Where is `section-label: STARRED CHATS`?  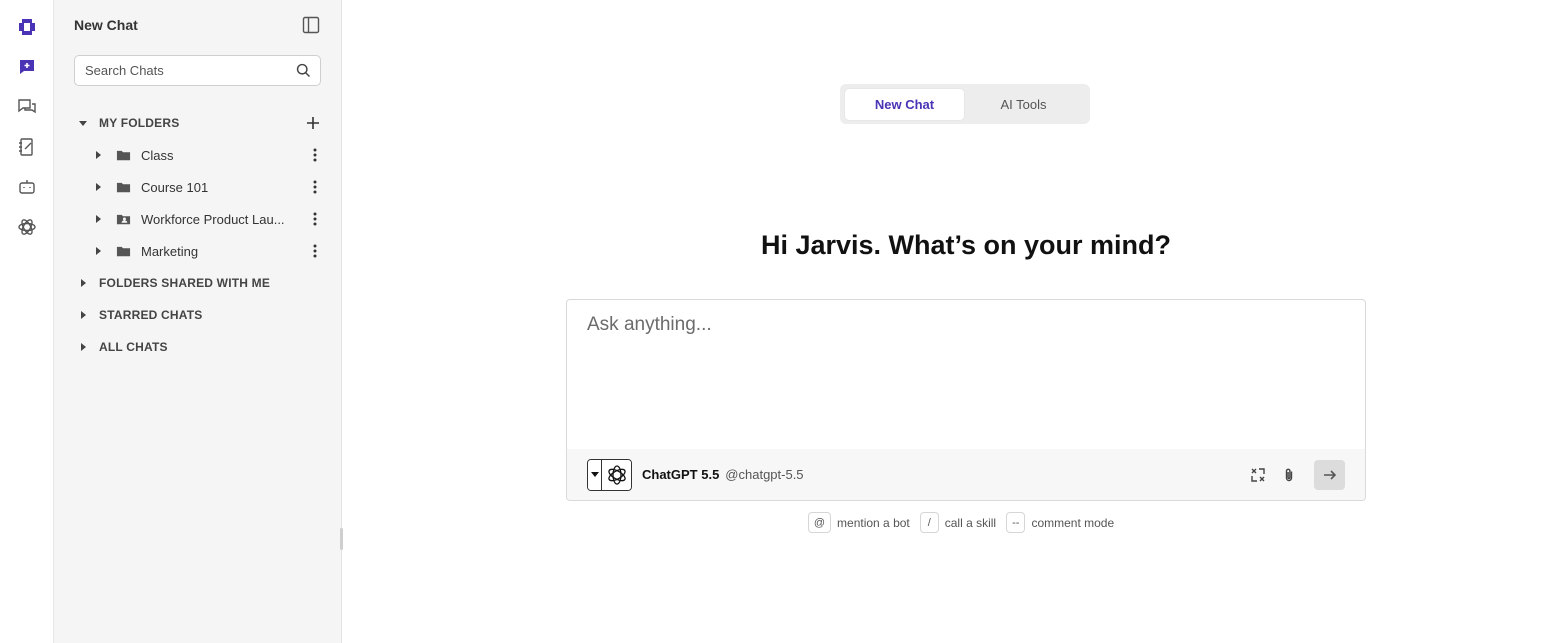
section-label: STARRED CHATS is located at coordinates (151, 315).